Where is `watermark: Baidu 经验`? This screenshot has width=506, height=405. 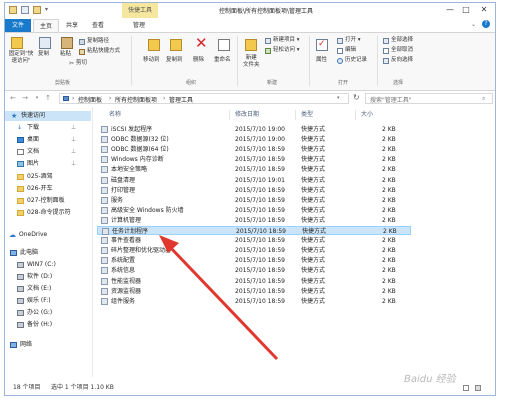 watermark: Baidu 经验 is located at coordinates (430, 379).